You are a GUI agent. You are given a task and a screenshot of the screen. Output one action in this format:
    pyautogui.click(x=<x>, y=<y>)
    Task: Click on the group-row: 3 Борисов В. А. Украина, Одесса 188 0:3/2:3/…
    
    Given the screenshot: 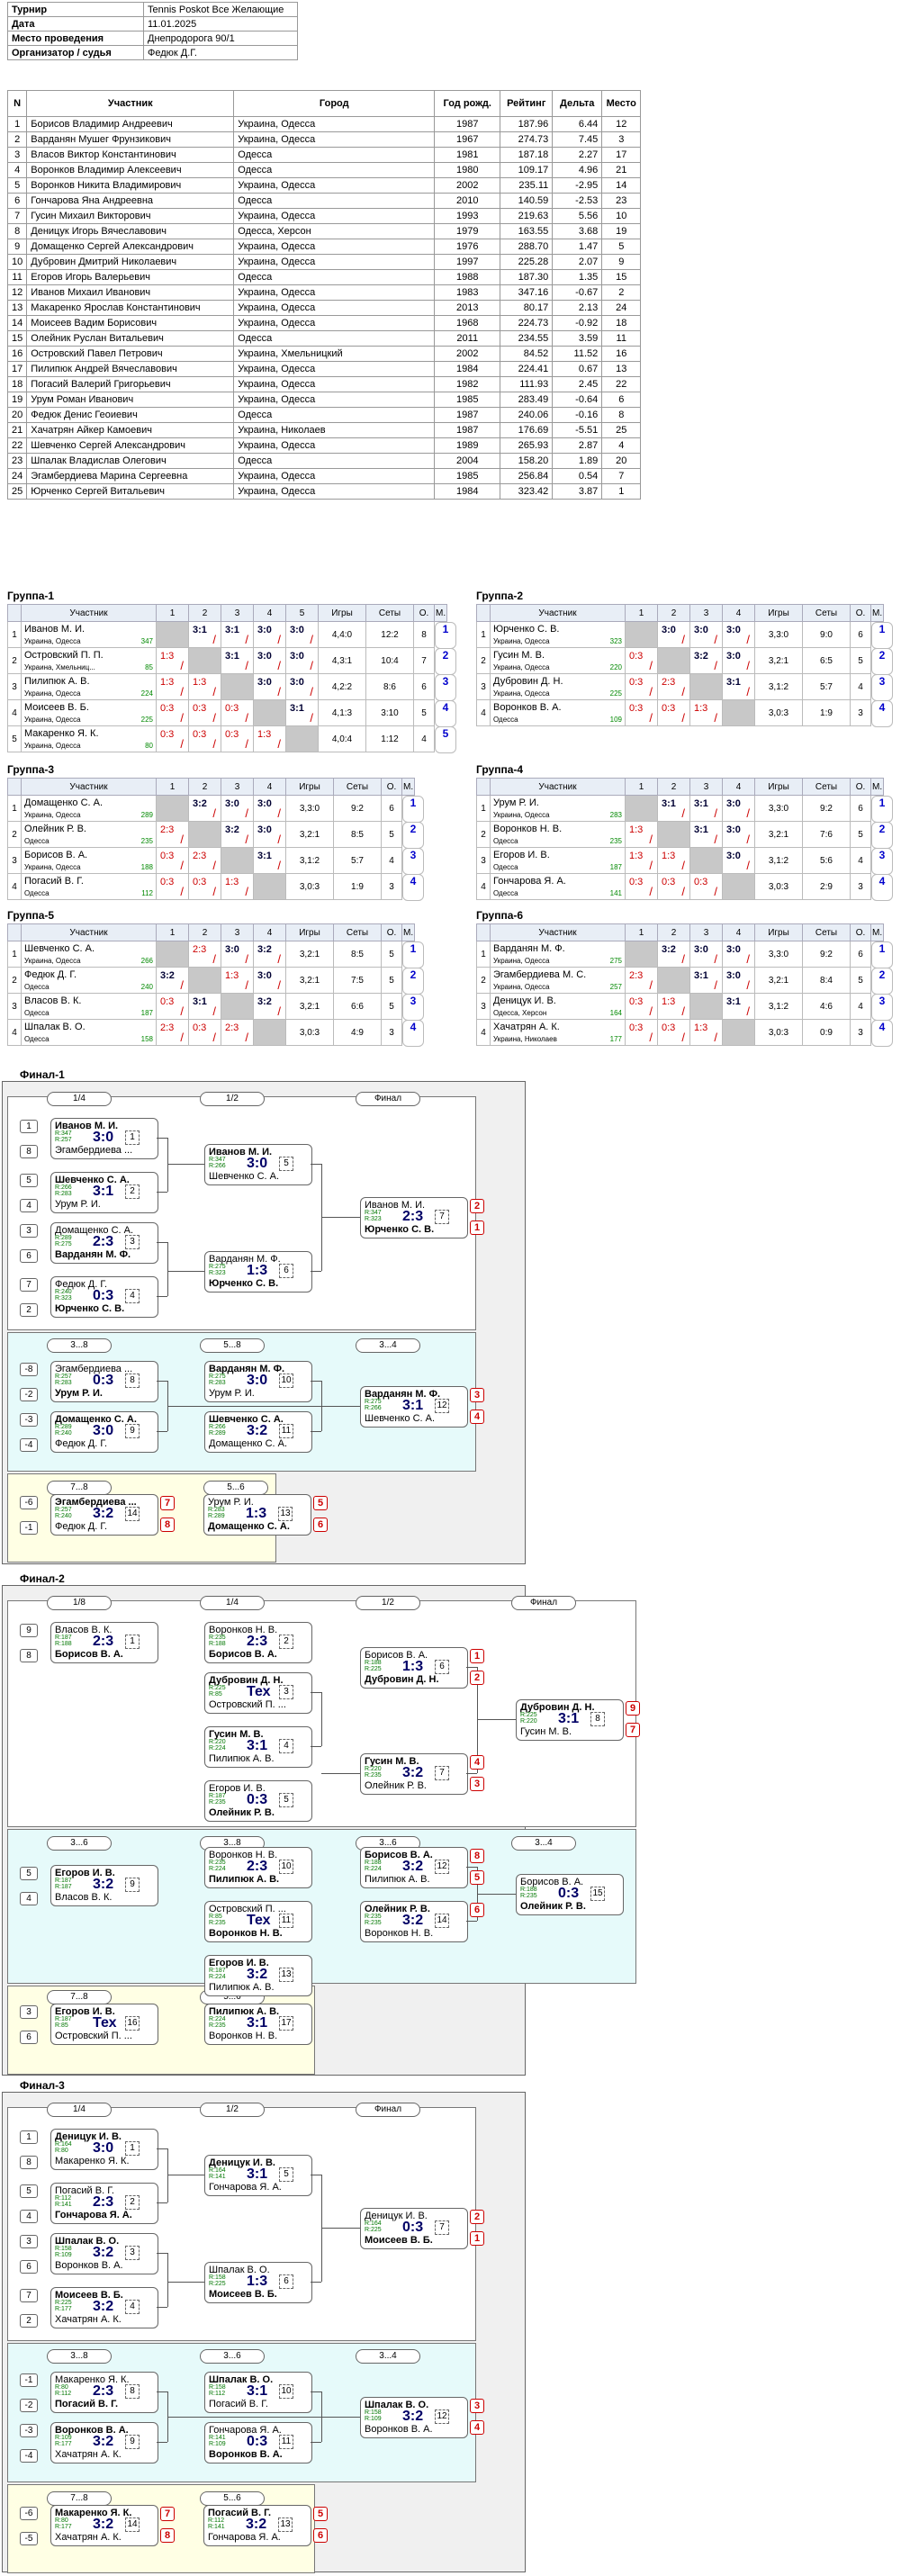 What is the action you would take?
    pyautogui.click(x=215, y=861)
    